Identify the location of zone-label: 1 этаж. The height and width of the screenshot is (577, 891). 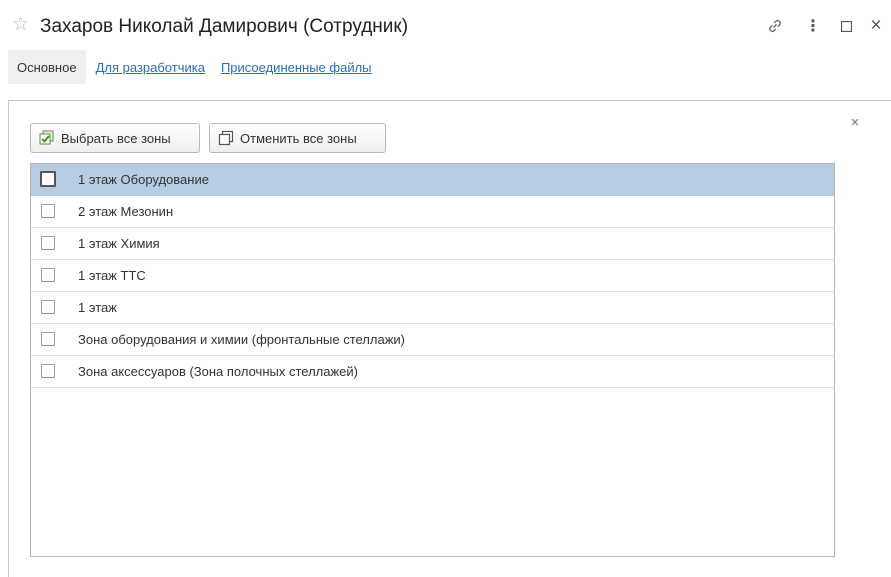
(97, 307).